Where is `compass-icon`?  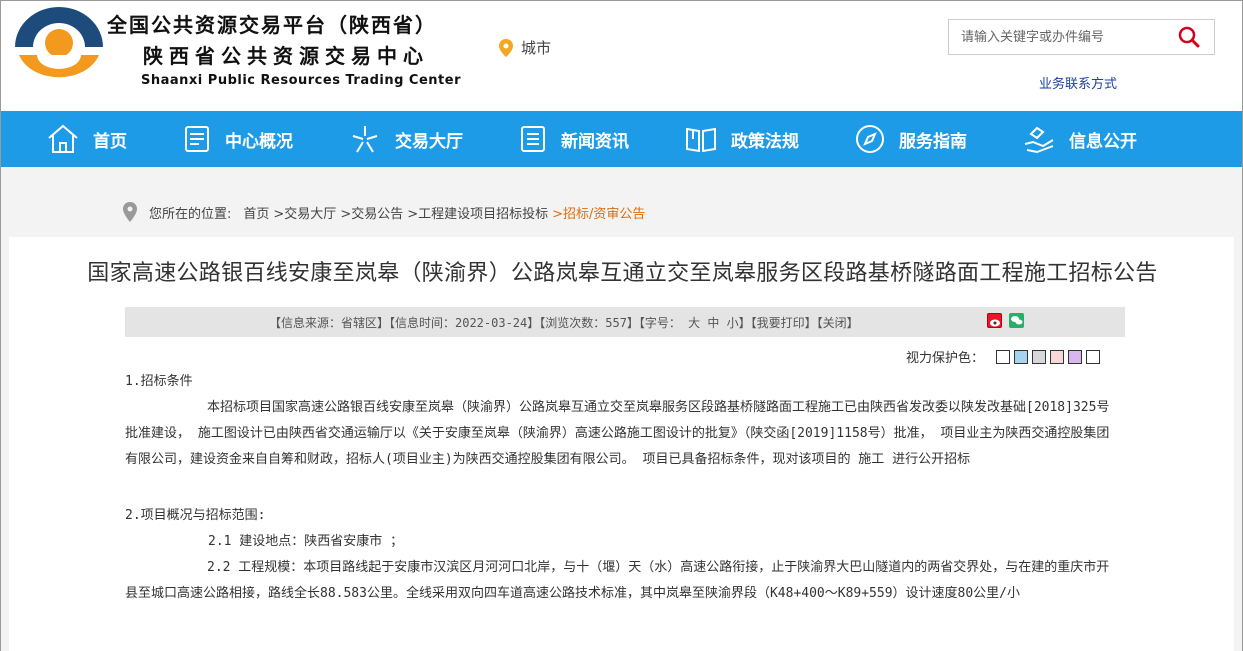
compass-icon is located at coordinates (870, 139).